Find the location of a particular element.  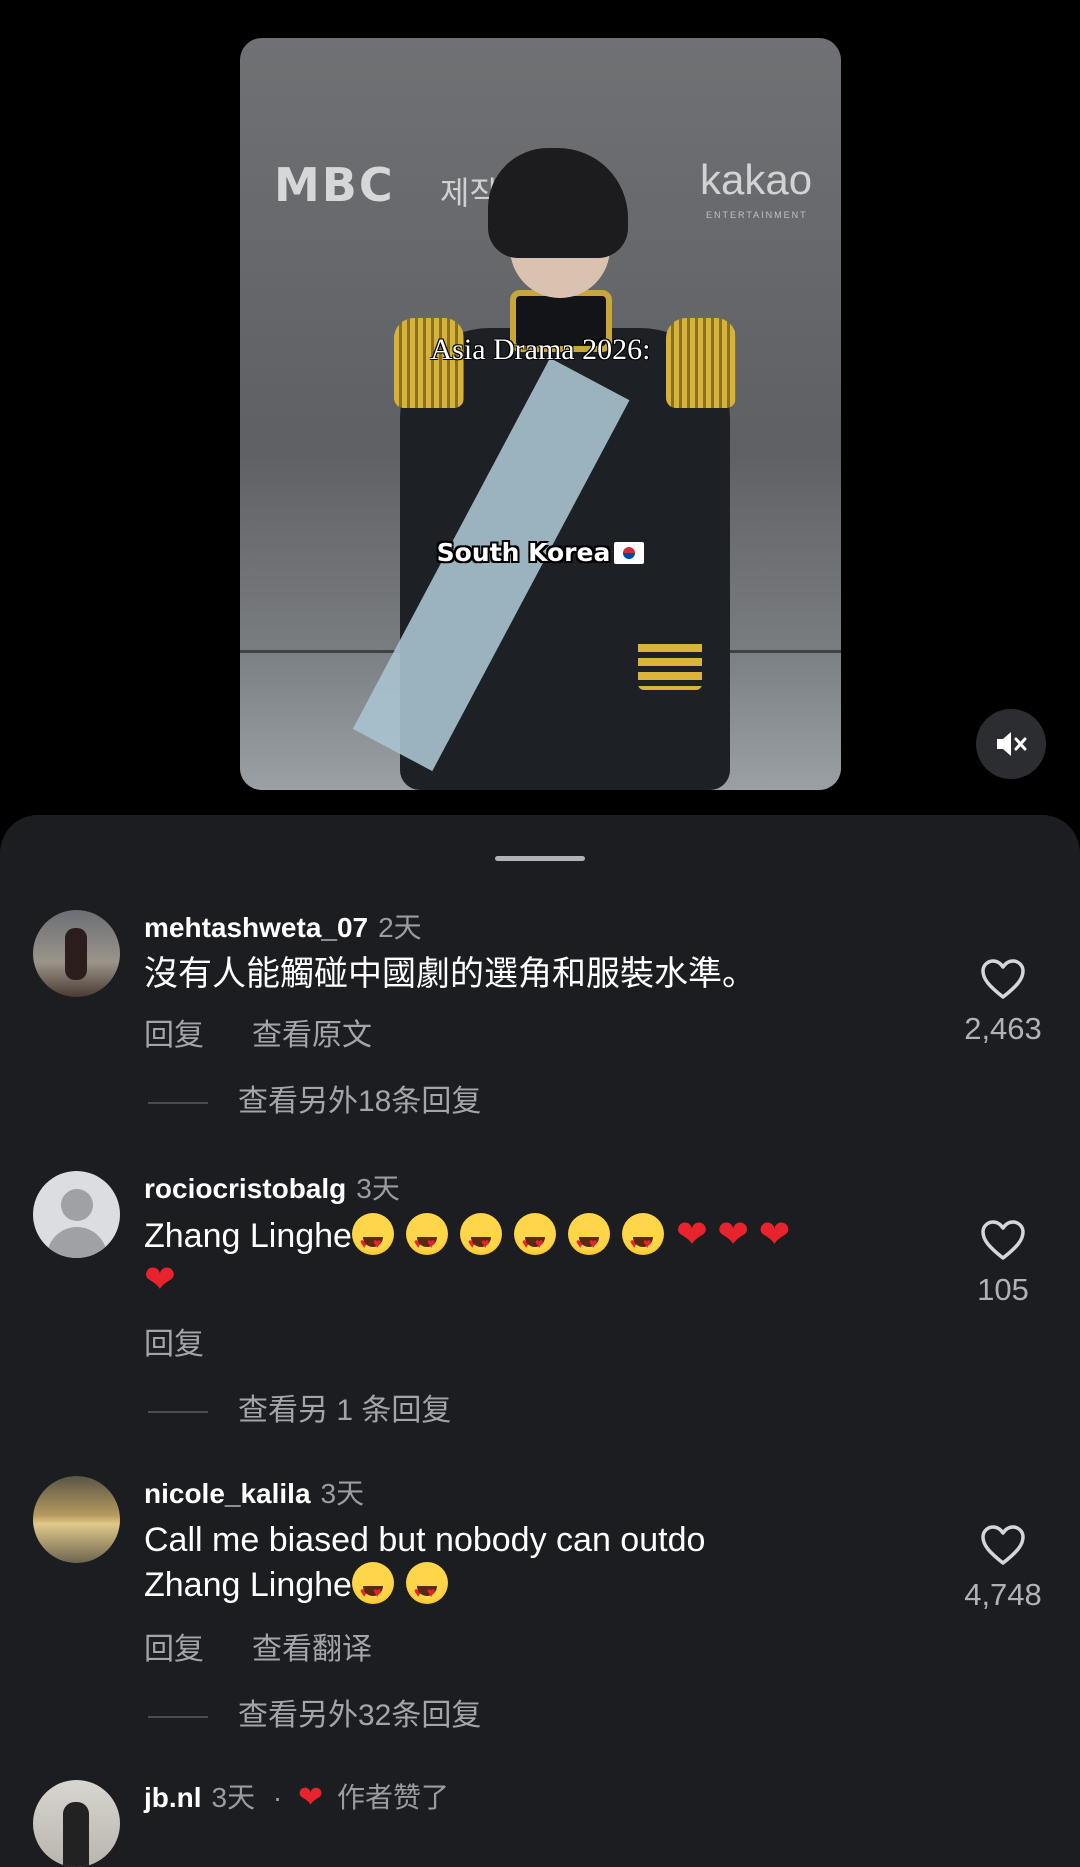

comment-actions: 回复 查看翻译 is located at coordinates (282, 1646).